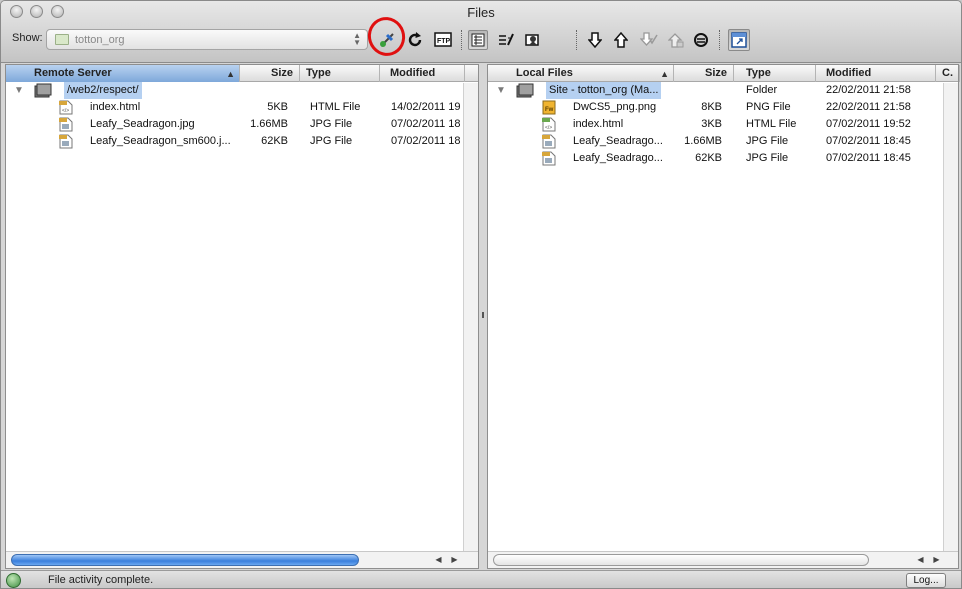 This screenshot has height=589, width=962. Describe the element at coordinates (649, 40) in the screenshot. I see `check-out-icon` at that location.